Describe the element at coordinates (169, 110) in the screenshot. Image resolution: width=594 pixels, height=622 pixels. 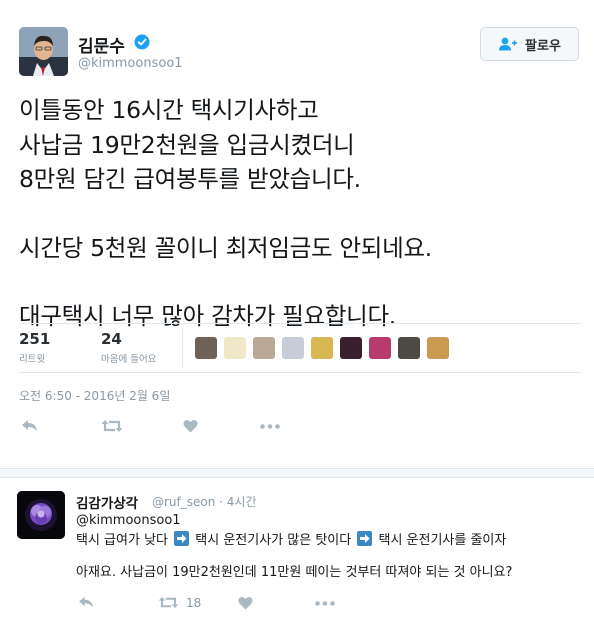
I see `tweet-line: 이틀동안 16시간 택시기사하고` at that location.